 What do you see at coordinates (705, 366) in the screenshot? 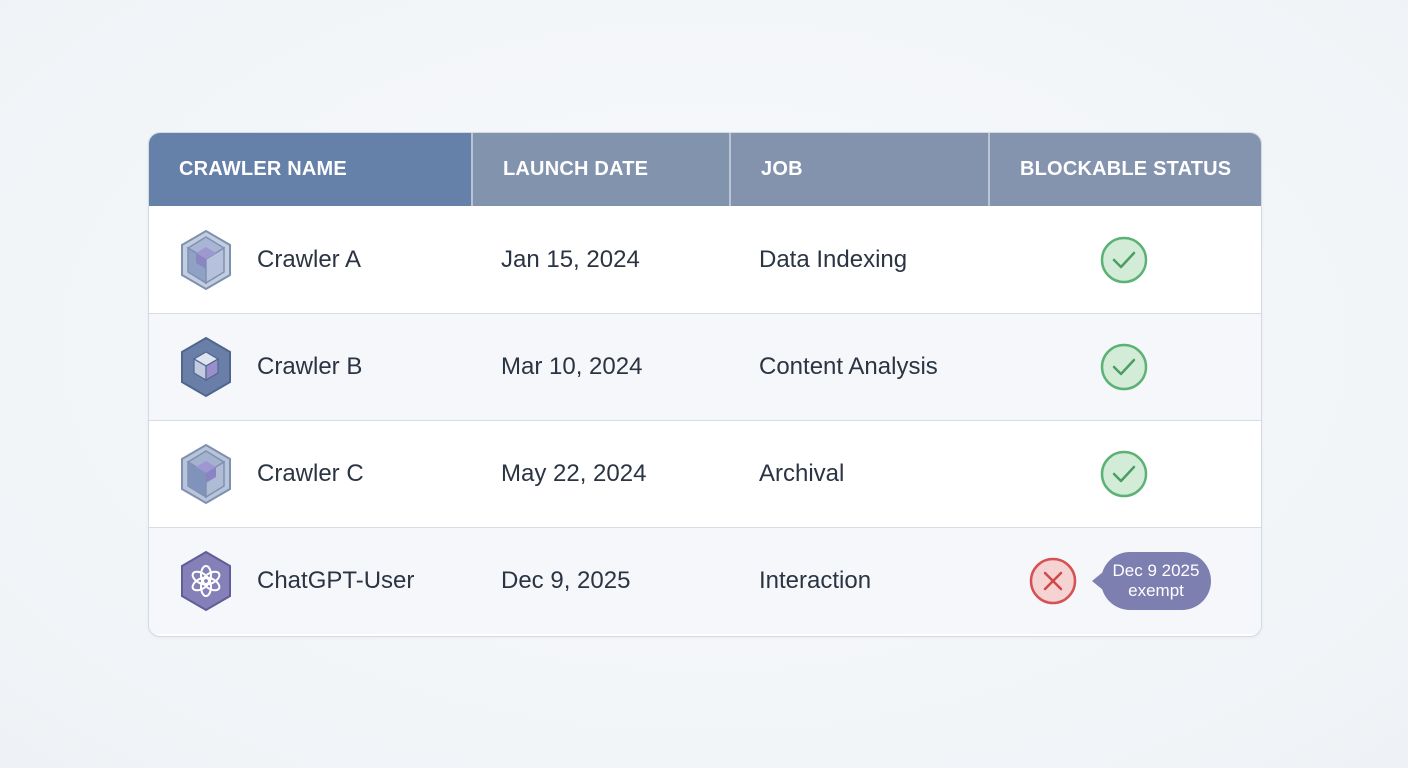
I see `table-row: Crawler B Mar 10, 2024 Content Analysis` at bounding box center [705, 366].